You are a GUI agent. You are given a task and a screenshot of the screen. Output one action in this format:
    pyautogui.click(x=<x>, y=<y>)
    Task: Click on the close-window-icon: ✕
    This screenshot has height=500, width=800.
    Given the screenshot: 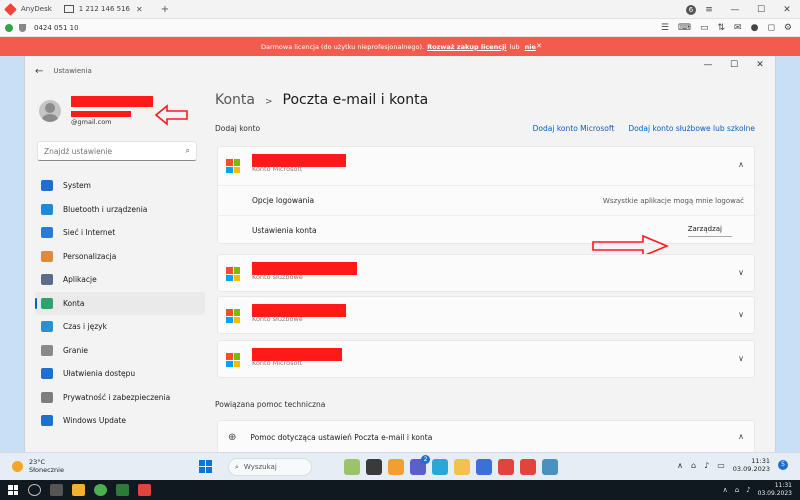 What is the action you would take?
    pyautogui.click(x=787, y=10)
    